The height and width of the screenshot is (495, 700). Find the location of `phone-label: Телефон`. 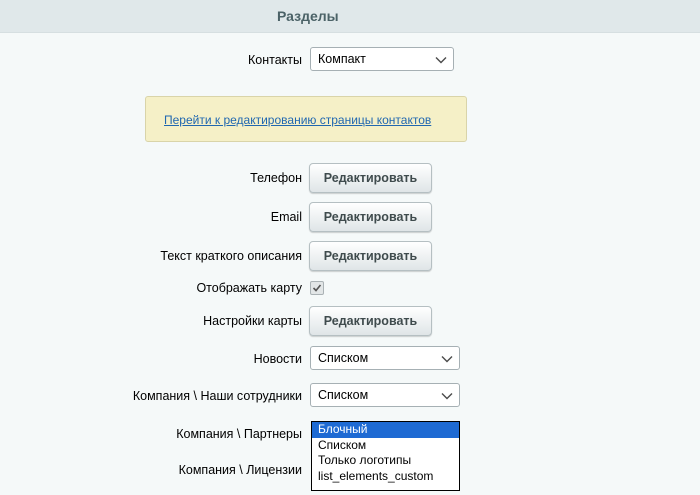

phone-label: Телефон is located at coordinates (276, 178).